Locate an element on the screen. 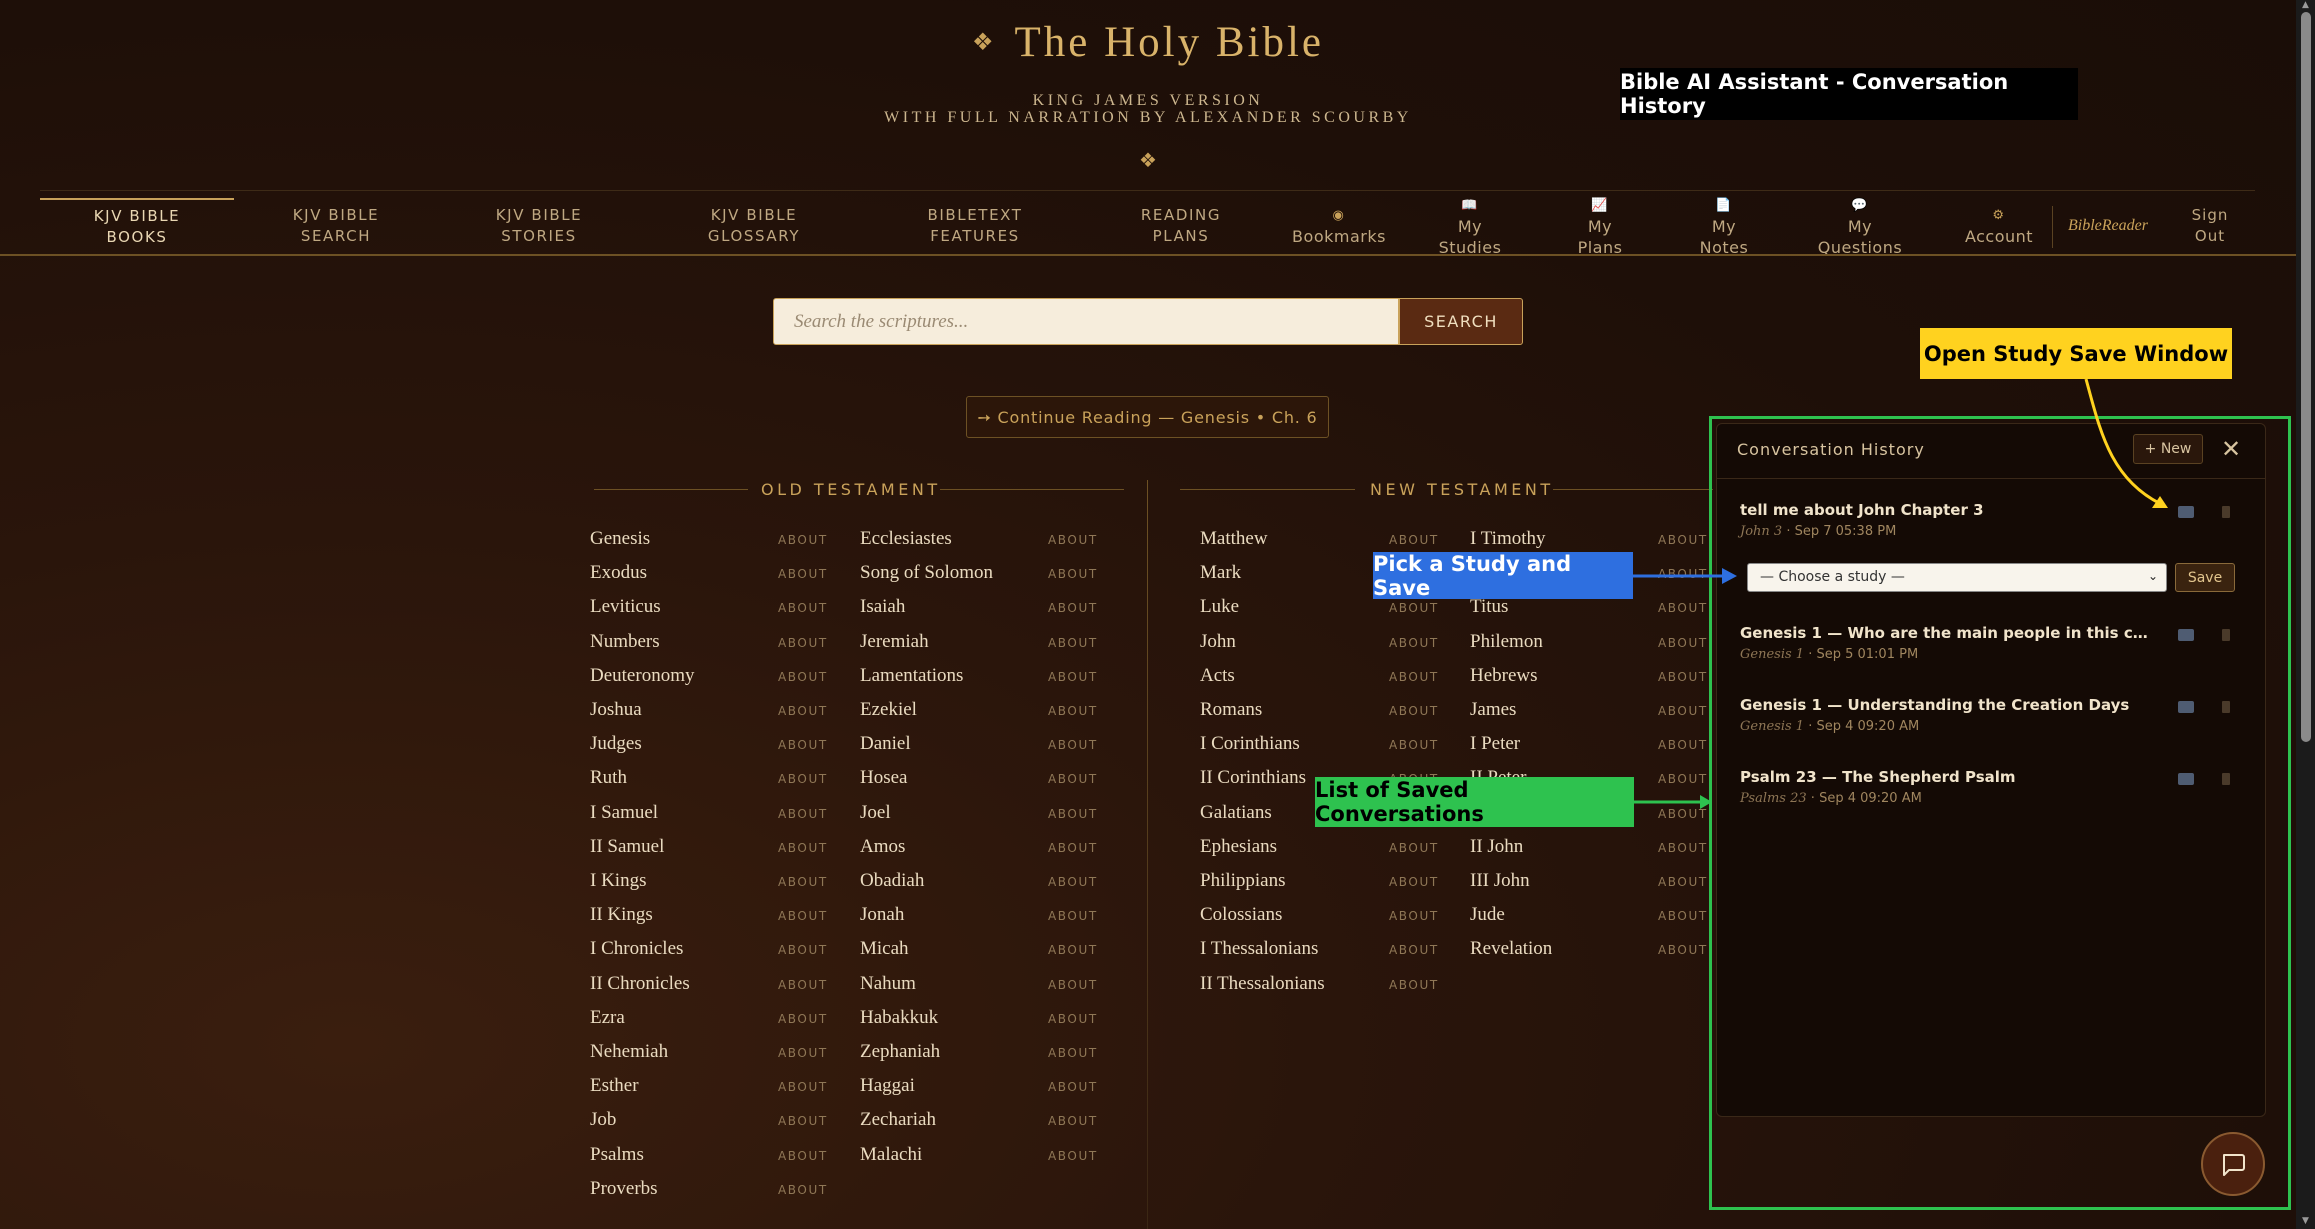 The image size is (2315, 1229). arrow-saved-list-head is located at coordinates (1706, 802).